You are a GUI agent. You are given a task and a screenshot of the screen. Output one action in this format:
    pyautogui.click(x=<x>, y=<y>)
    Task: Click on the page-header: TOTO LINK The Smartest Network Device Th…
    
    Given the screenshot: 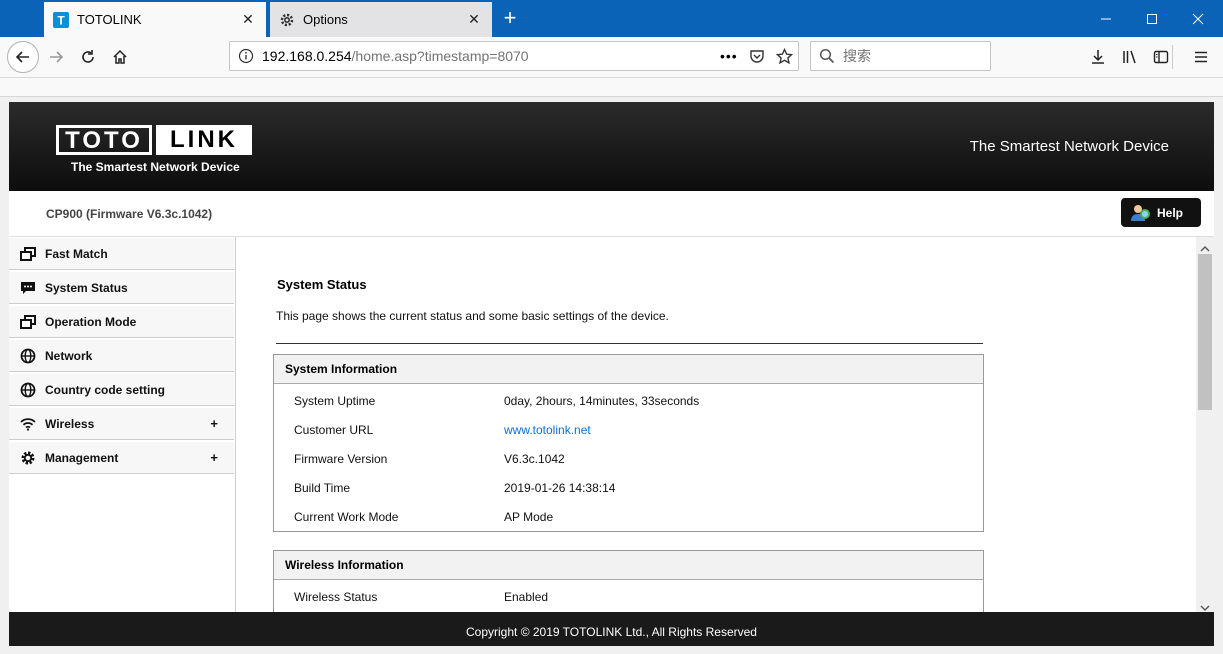 What is the action you would take?
    pyautogui.click(x=611, y=146)
    